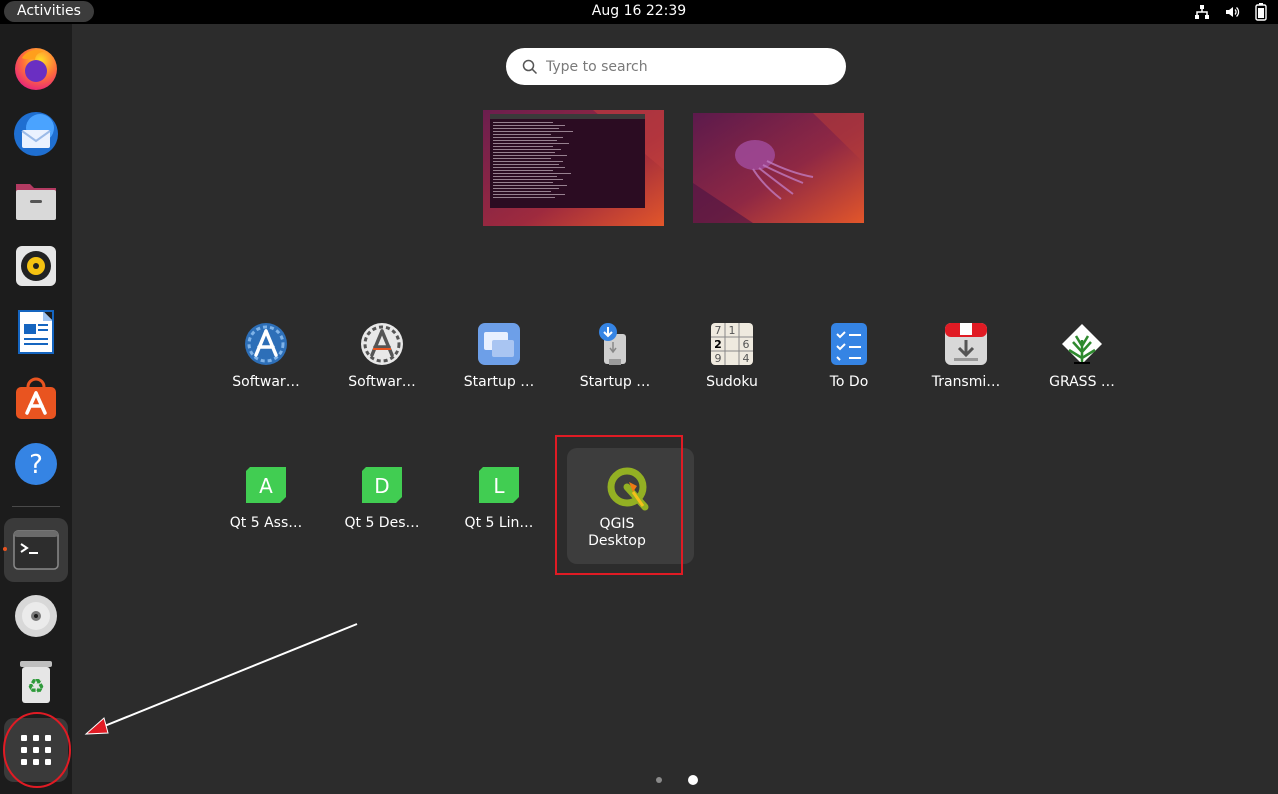 This screenshot has width=1278, height=794. I want to click on system-tray, so click(1231, 12).